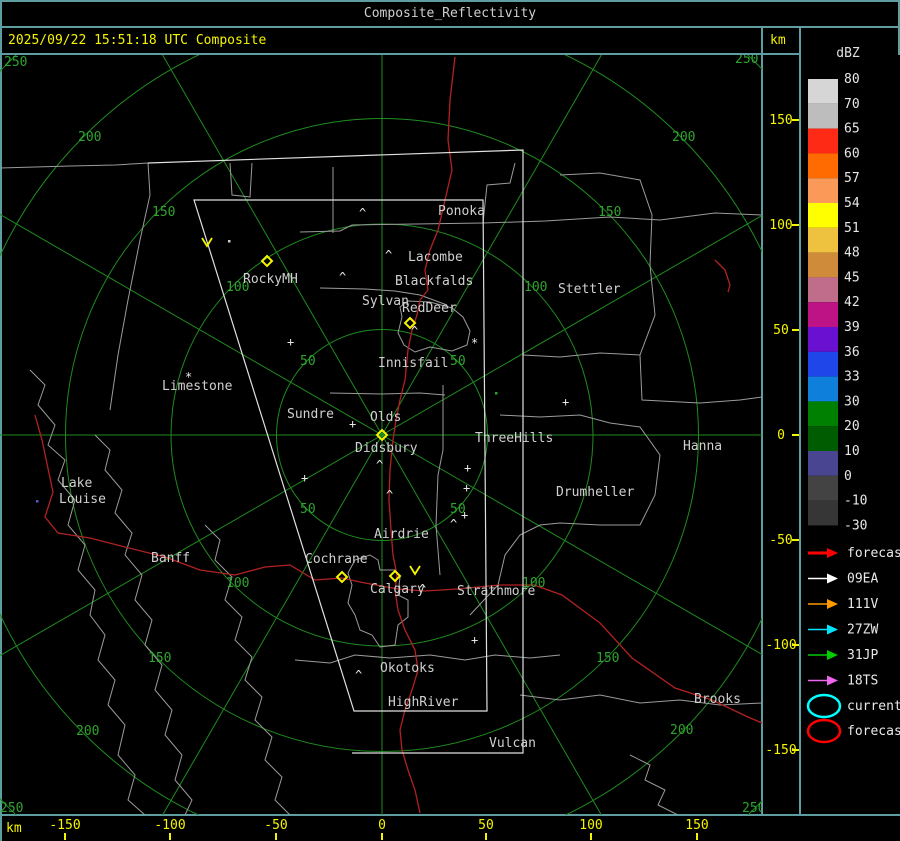 The height and width of the screenshot is (841, 900). I want to click on check-marker-icon, so click(415, 570).